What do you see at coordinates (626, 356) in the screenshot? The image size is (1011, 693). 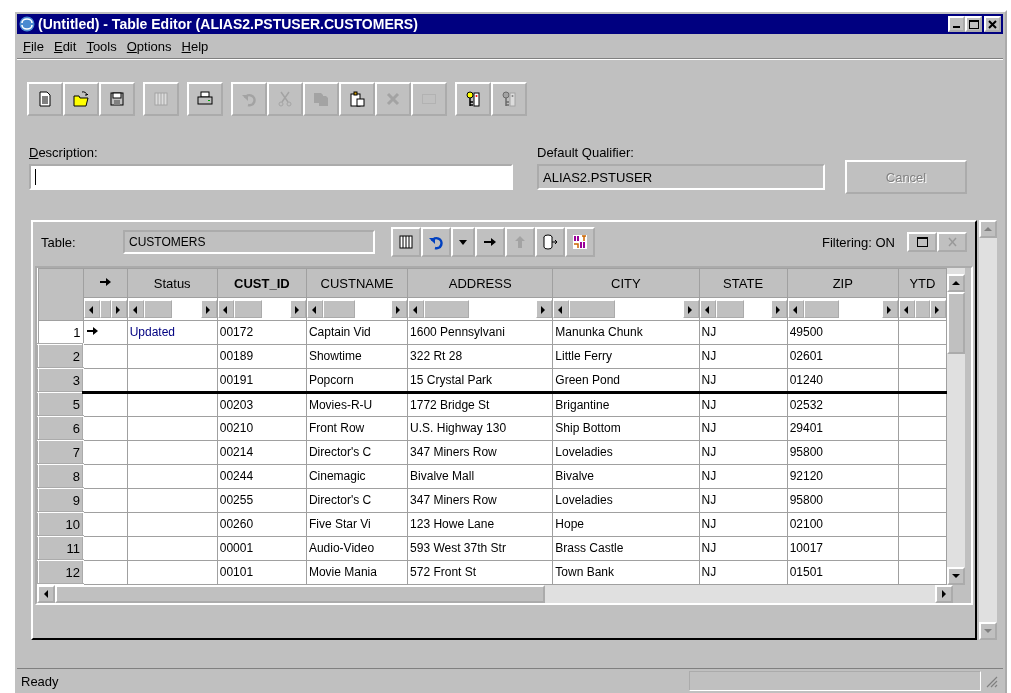 I see `table-cell: Little Ferry` at bounding box center [626, 356].